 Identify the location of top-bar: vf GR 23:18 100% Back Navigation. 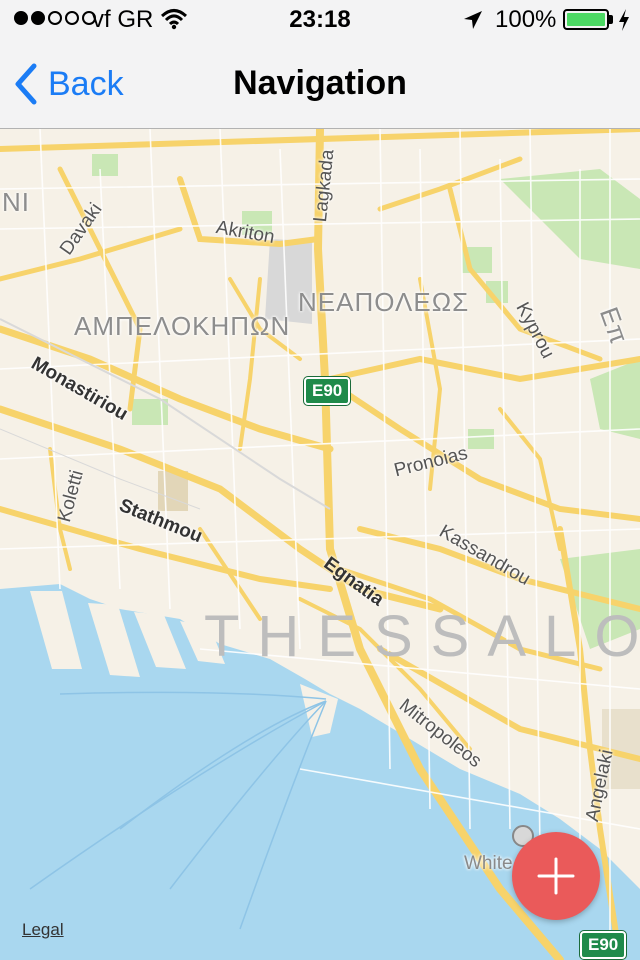
(320, 64).